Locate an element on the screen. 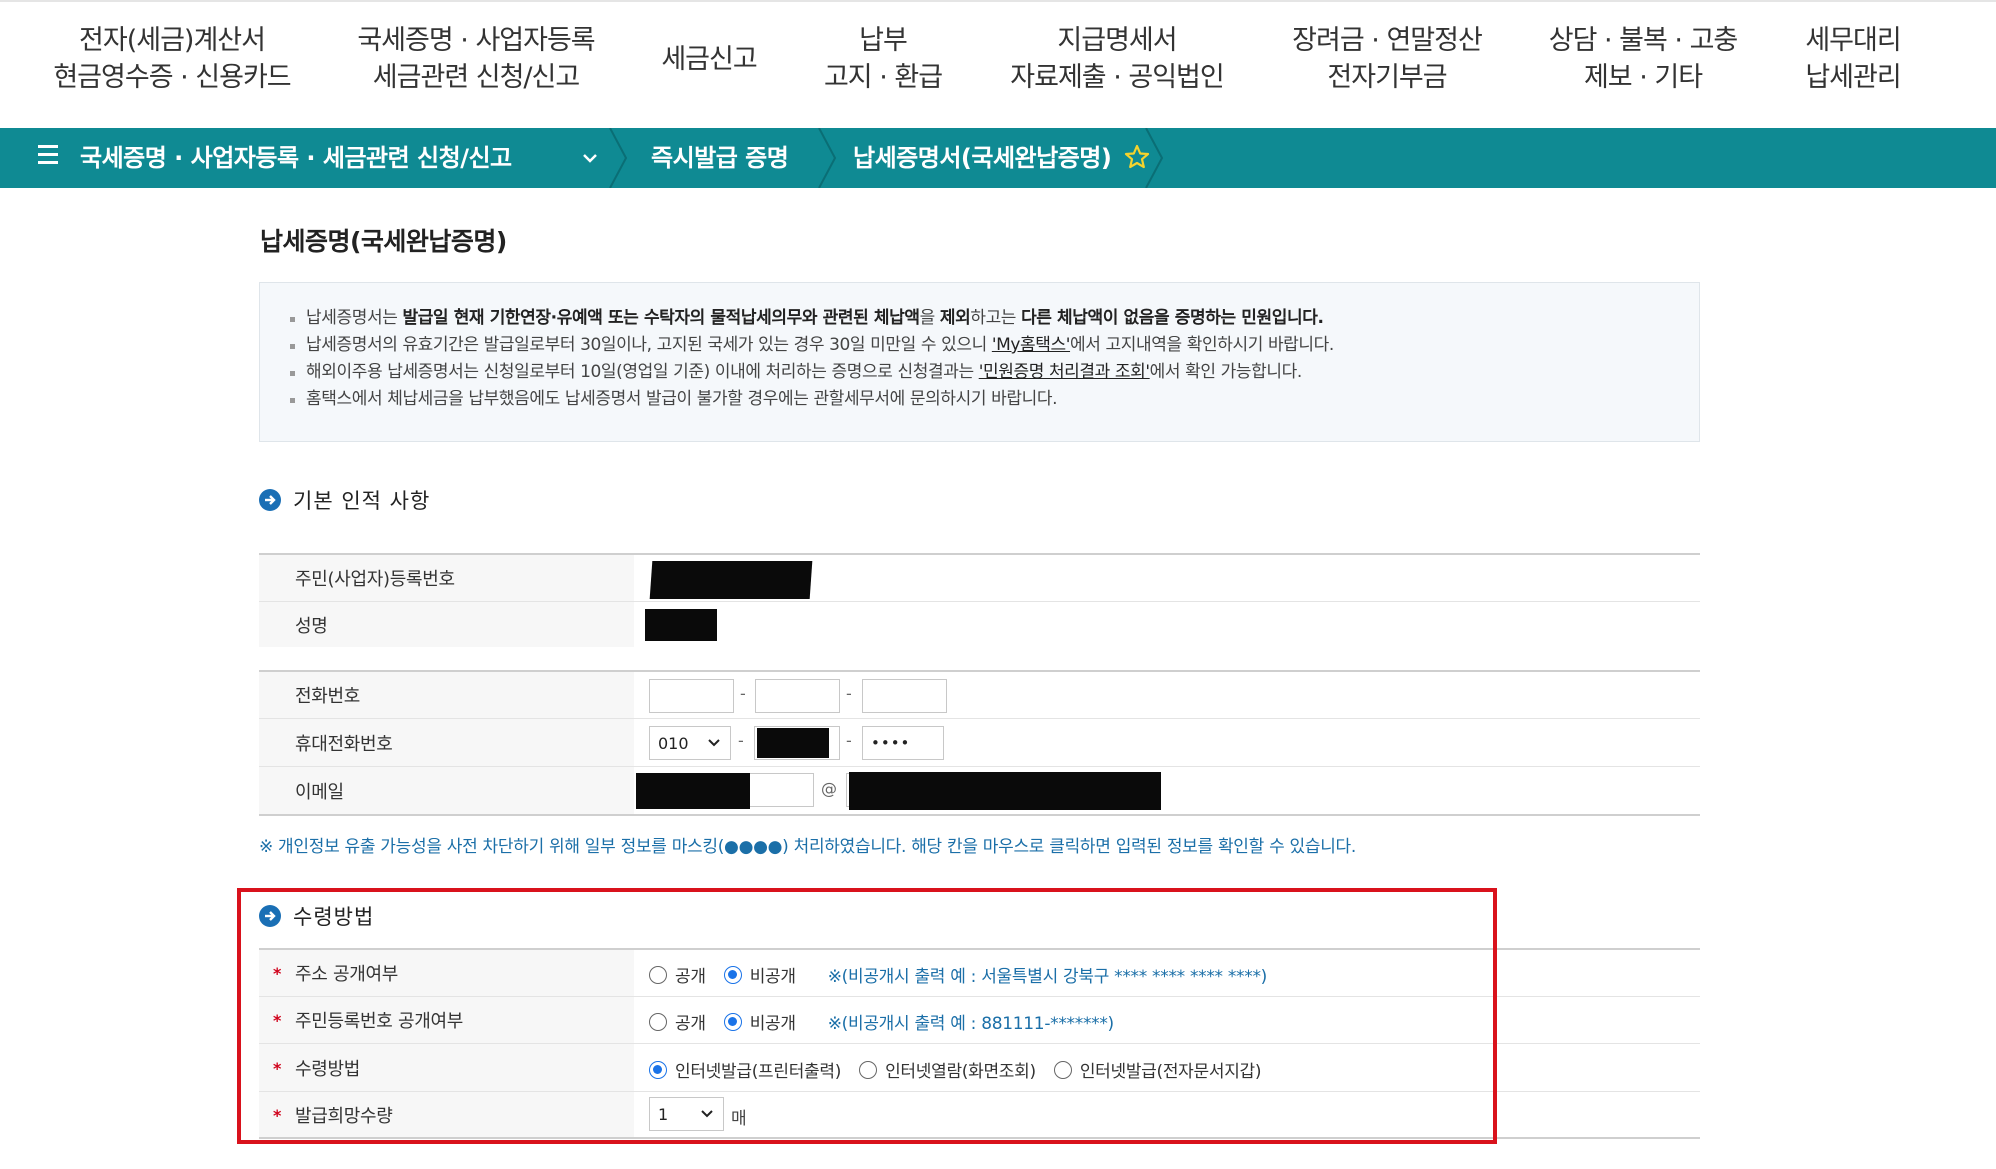  phone-middle-input is located at coordinates (797, 696).